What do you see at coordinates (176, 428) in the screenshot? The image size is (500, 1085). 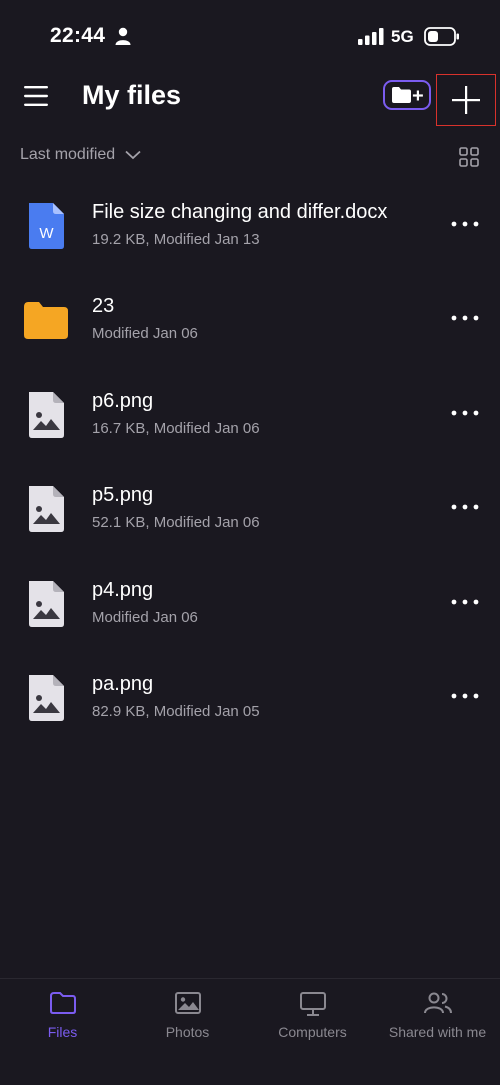 I see `file-meta: 16.7 KB, Modified Jan 06` at bounding box center [176, 428].